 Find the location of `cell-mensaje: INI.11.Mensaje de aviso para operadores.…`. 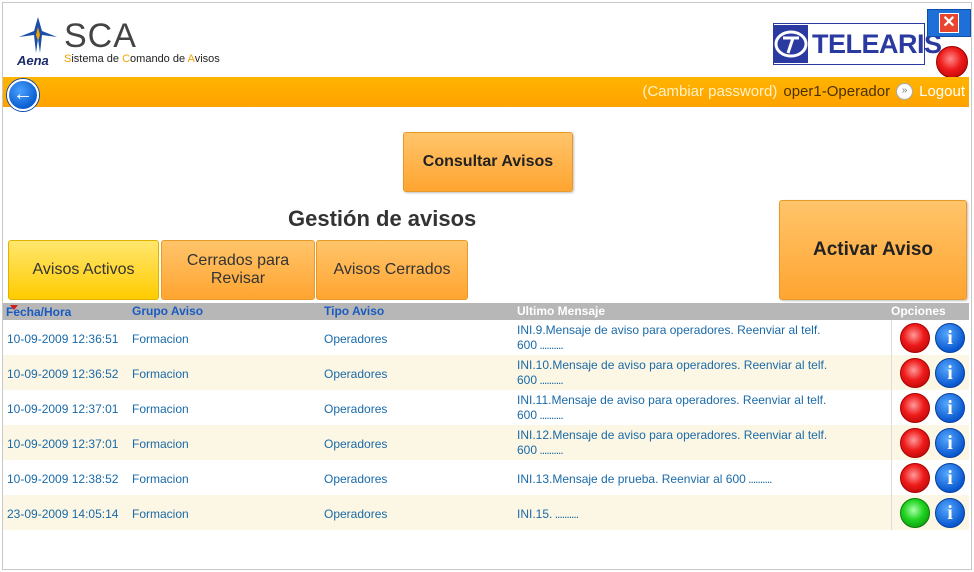

cell-mensaje: INI.11.Mensaje de aviso para operadores.… is located at coordinates (672, 407).